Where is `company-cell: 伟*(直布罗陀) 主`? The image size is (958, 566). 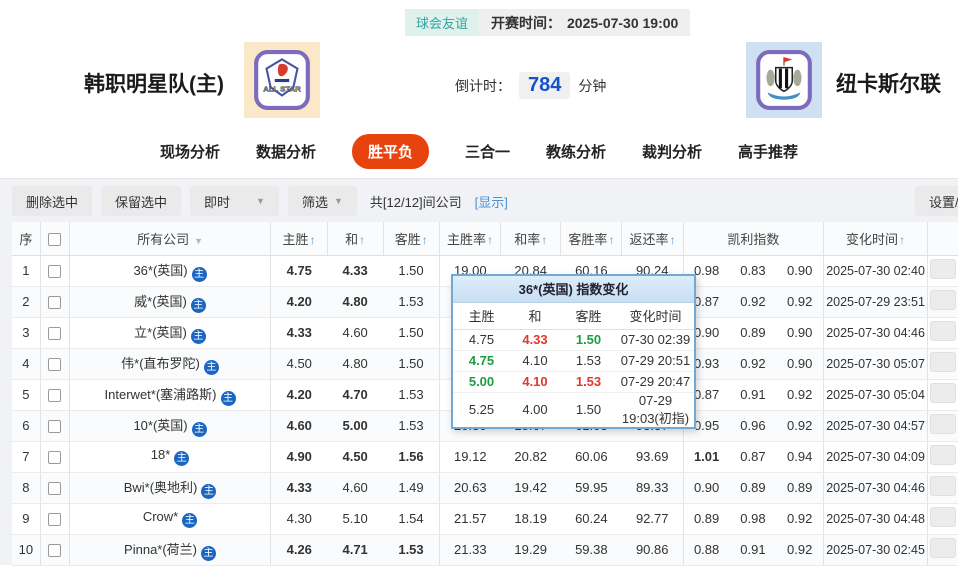 company-cell: 伟*(直布罗陀) 主 is located at coordinates (169, 364).